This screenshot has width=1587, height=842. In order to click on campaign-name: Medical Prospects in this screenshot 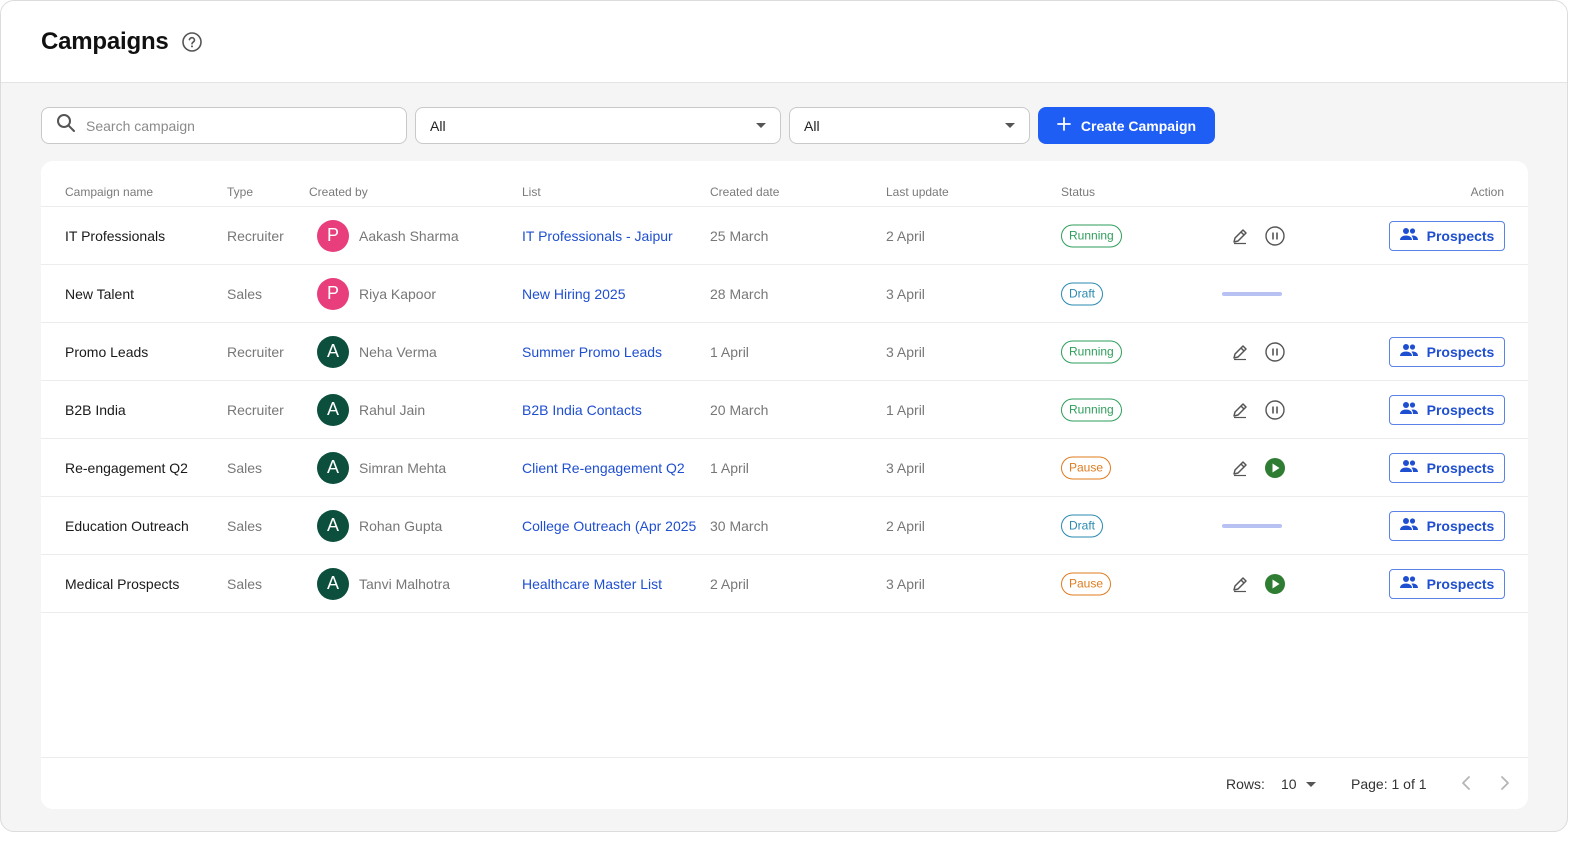, I will do `click(122, 584)`.